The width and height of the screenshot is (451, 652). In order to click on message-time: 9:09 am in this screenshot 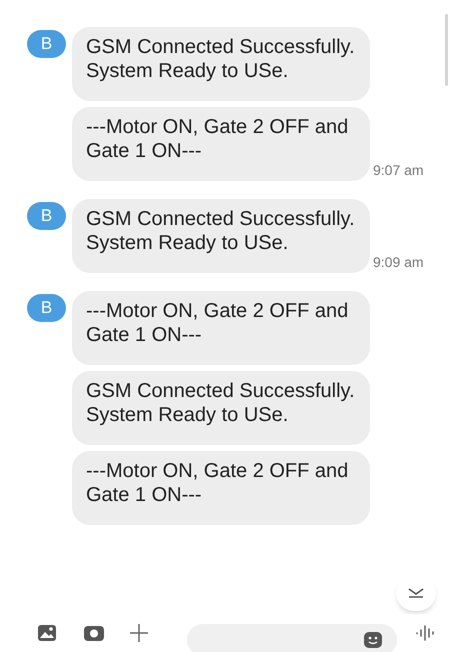, I will do `click(398, 262)`.